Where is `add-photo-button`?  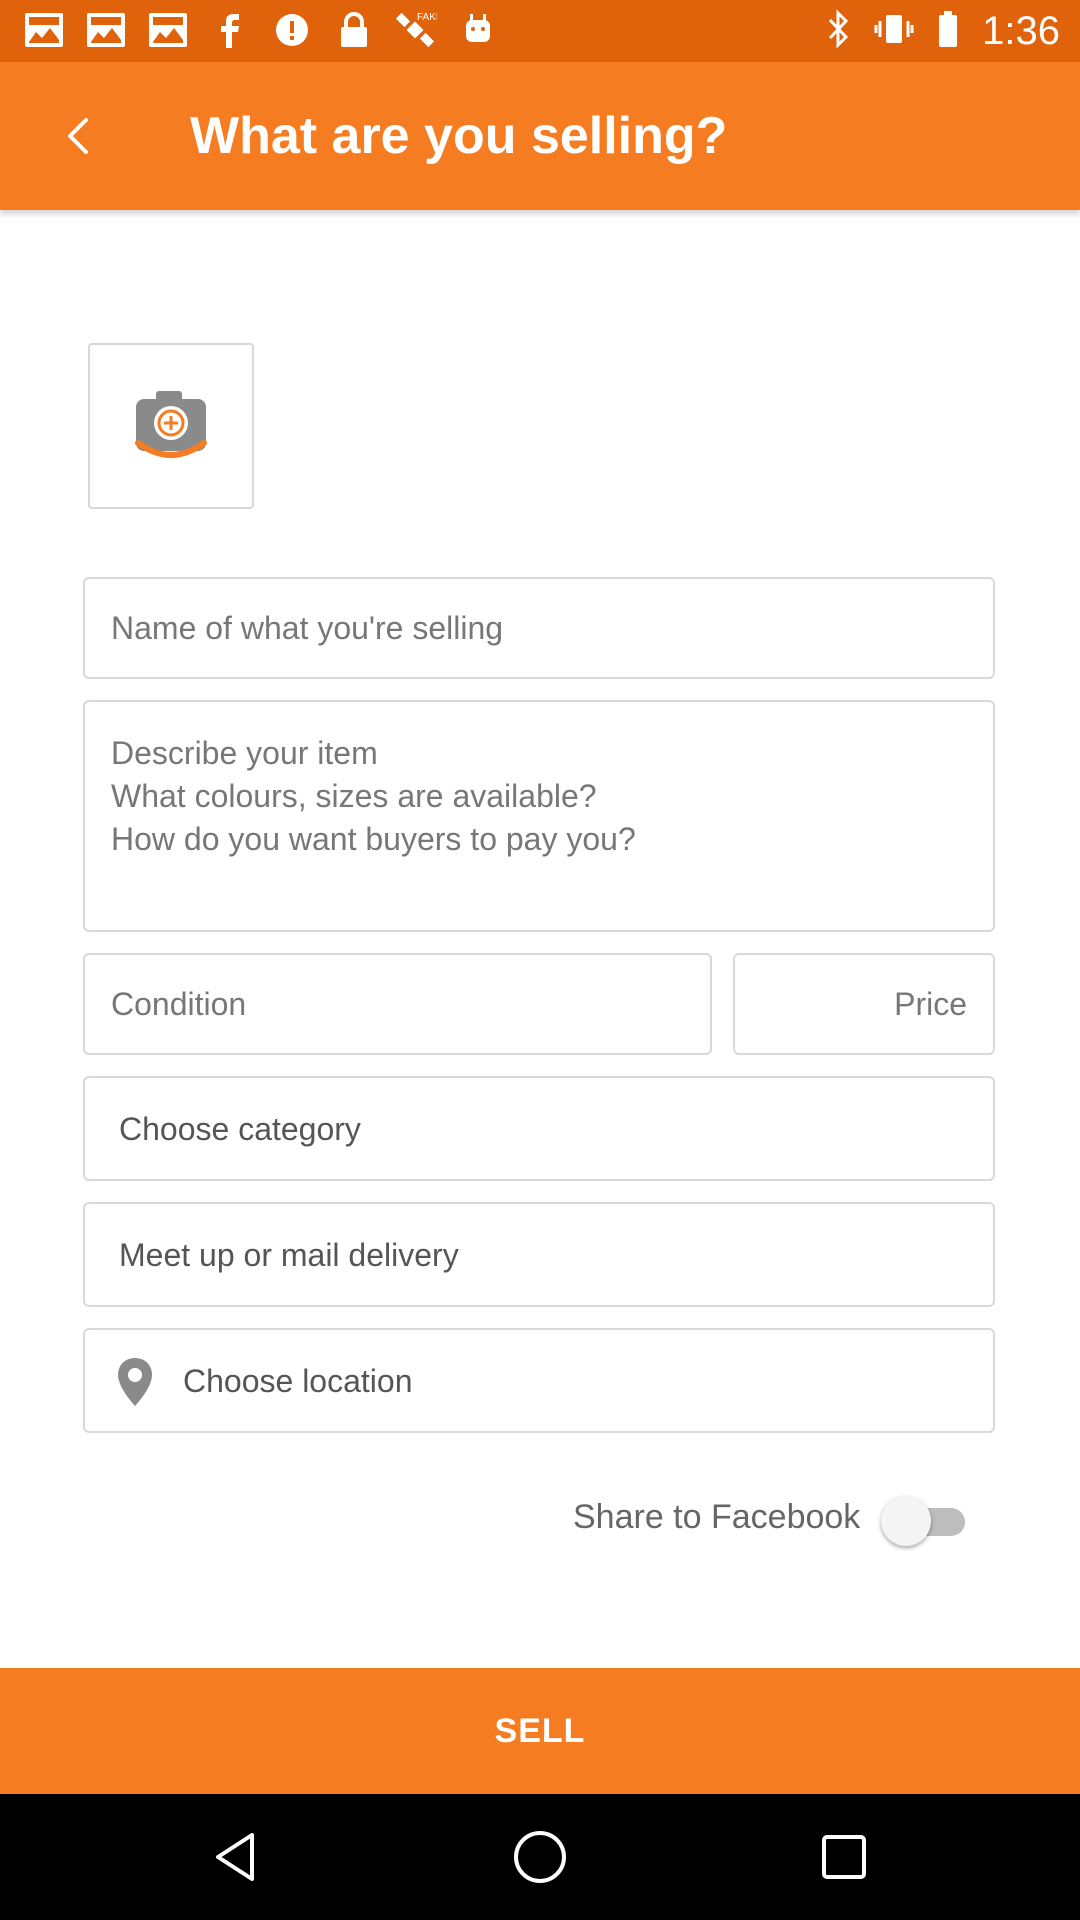
add-photo-button is located at coordinates (171, 426).